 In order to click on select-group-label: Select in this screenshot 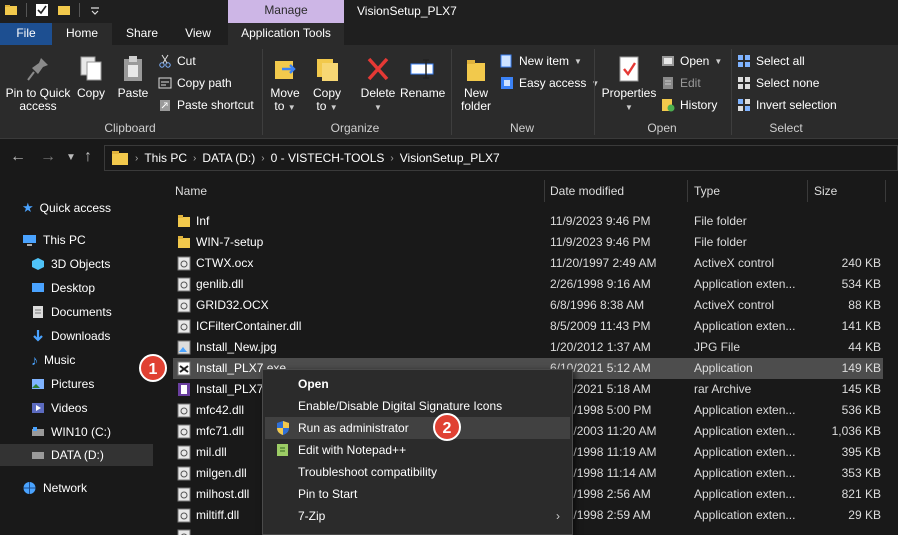, I will do `click(786, 128)`.